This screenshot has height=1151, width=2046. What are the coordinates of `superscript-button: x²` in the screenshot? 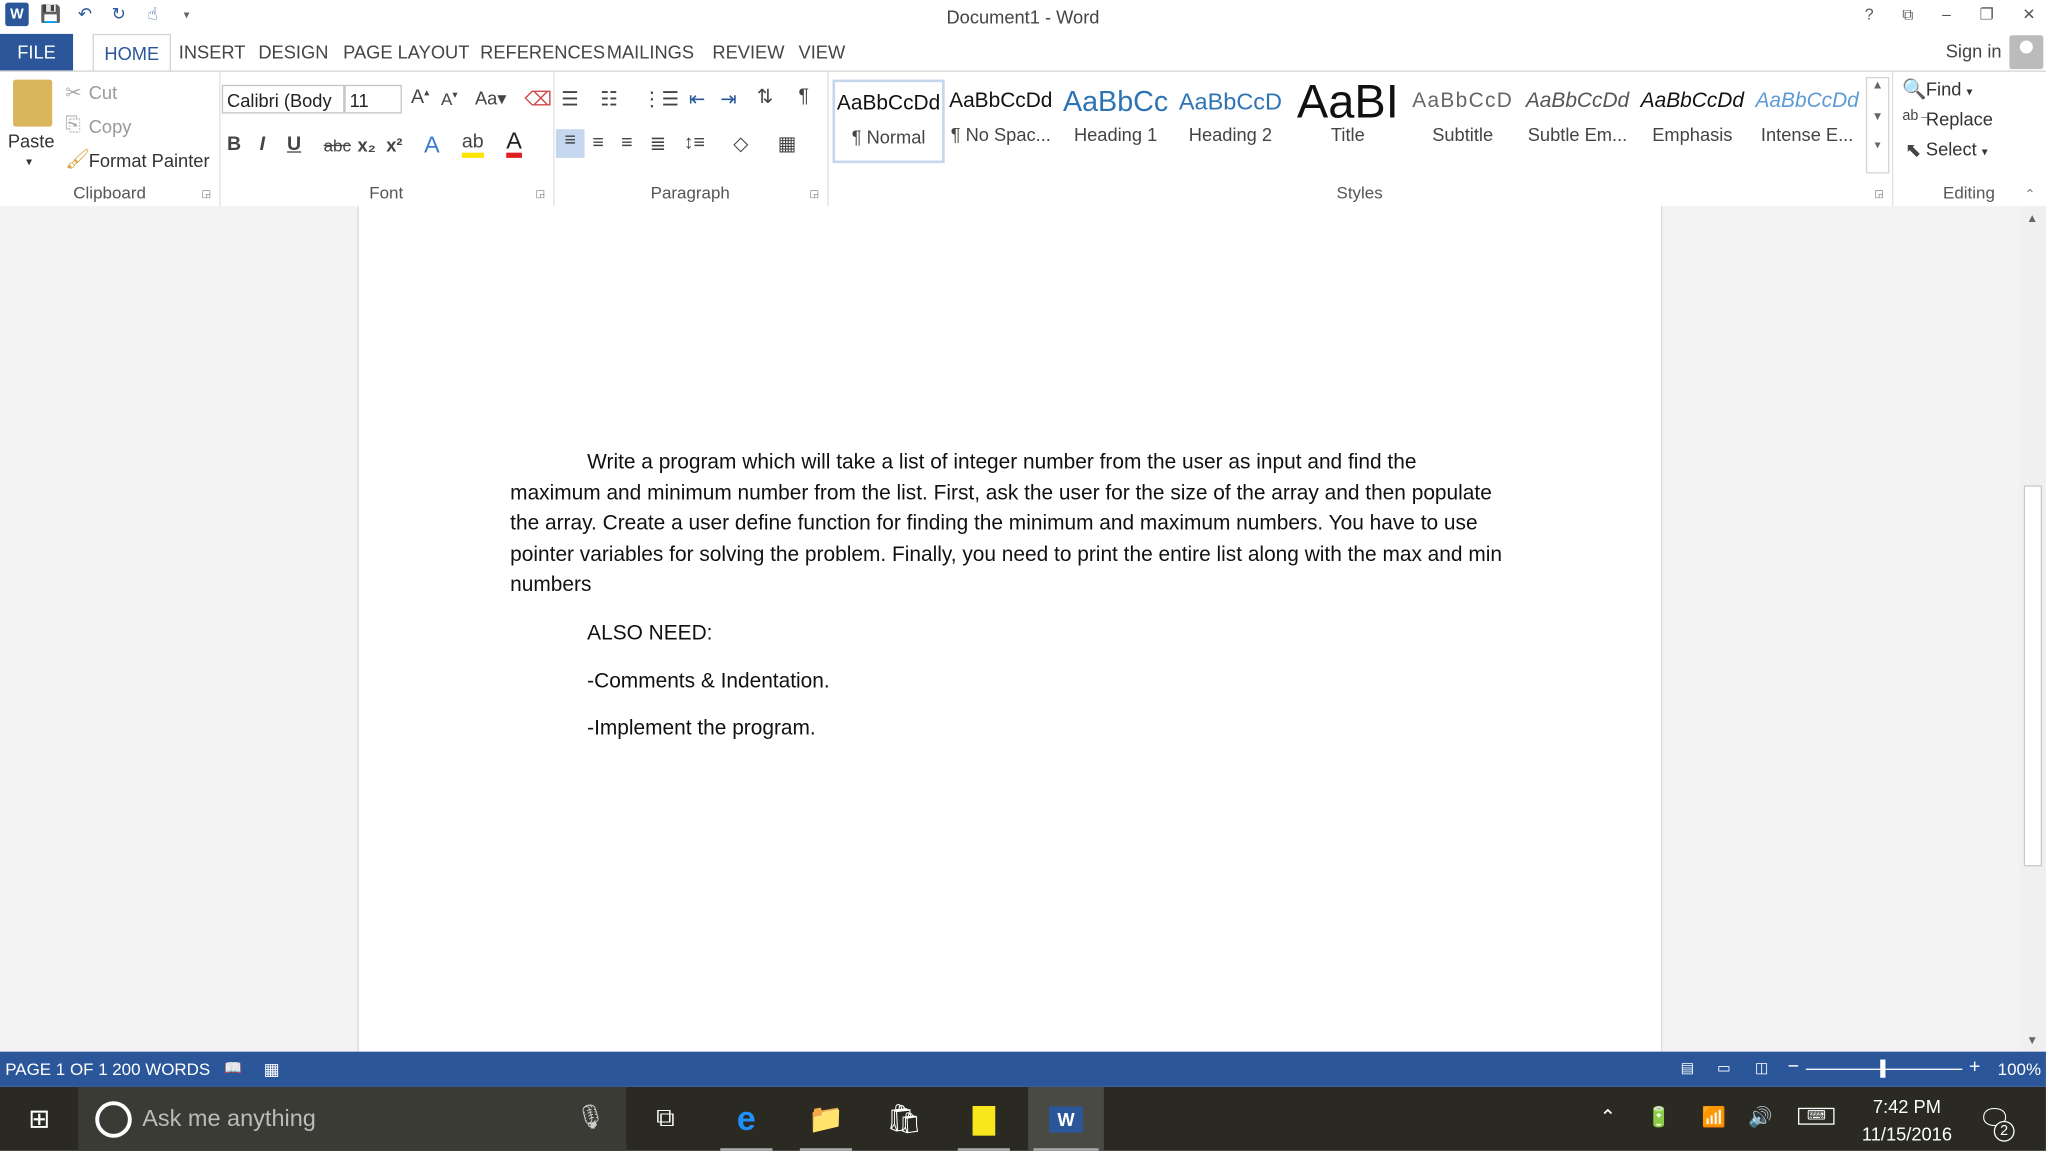 It's located at (394, 144).